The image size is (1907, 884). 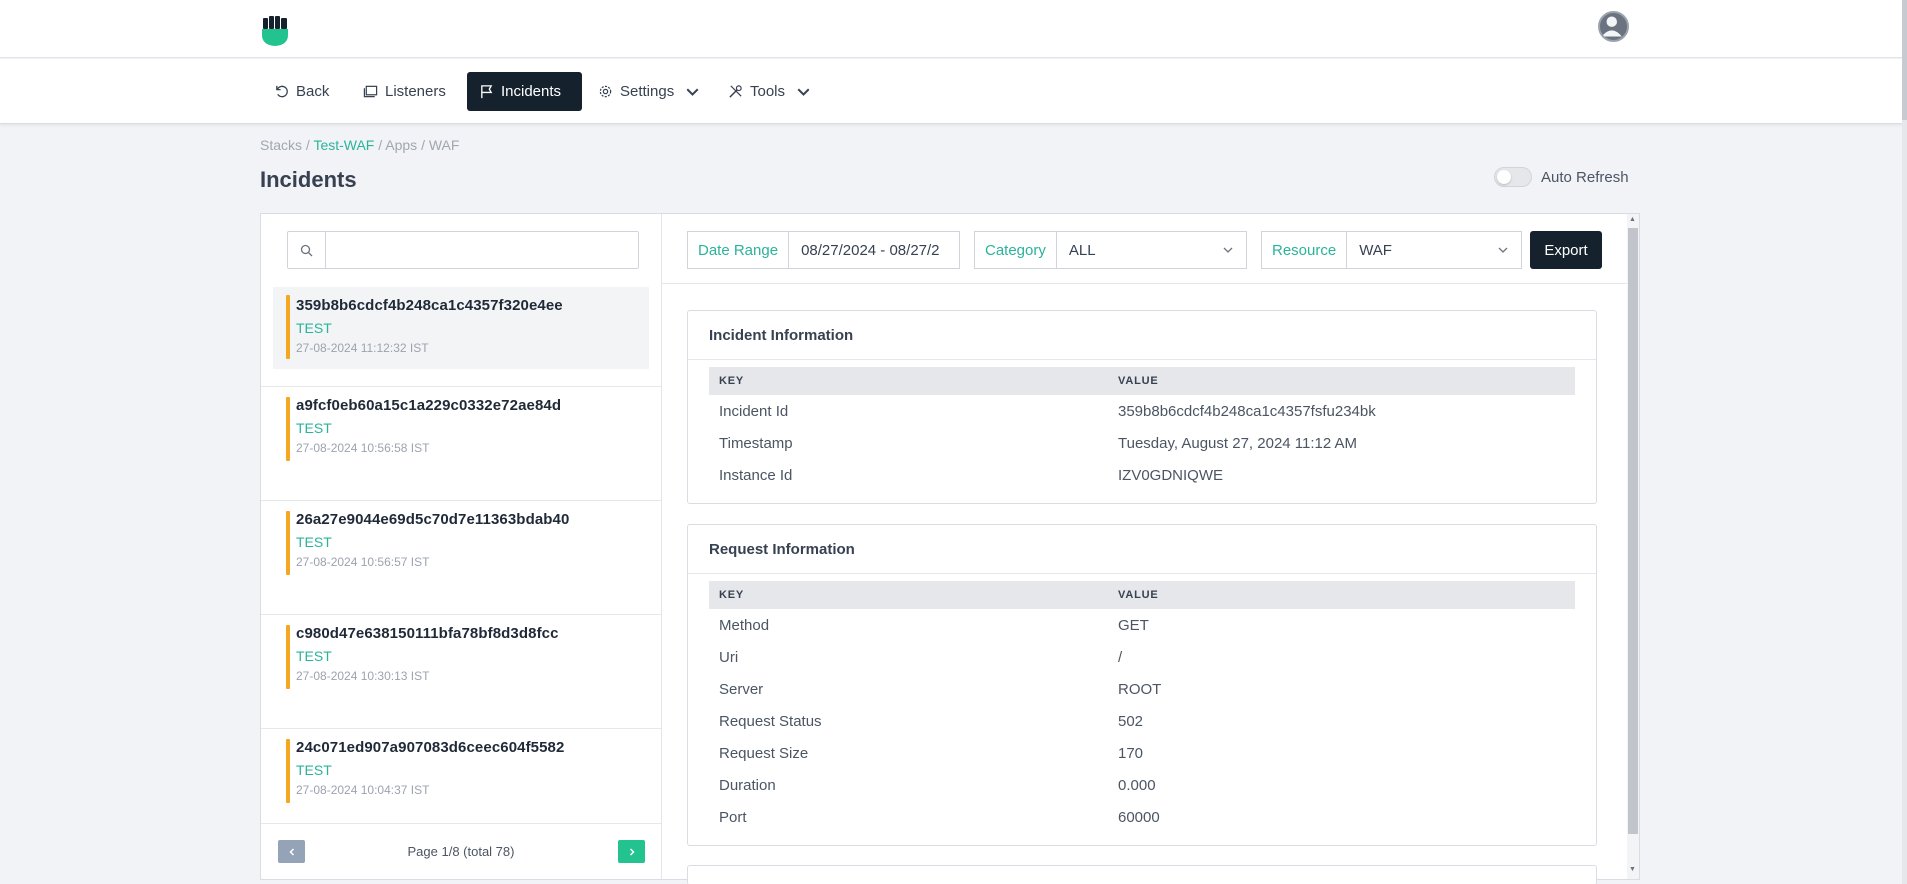 What do you see at coordinates (1133, 625) in the screenshot?
I see `row-value: GET` at bounding box center [1133, 625].